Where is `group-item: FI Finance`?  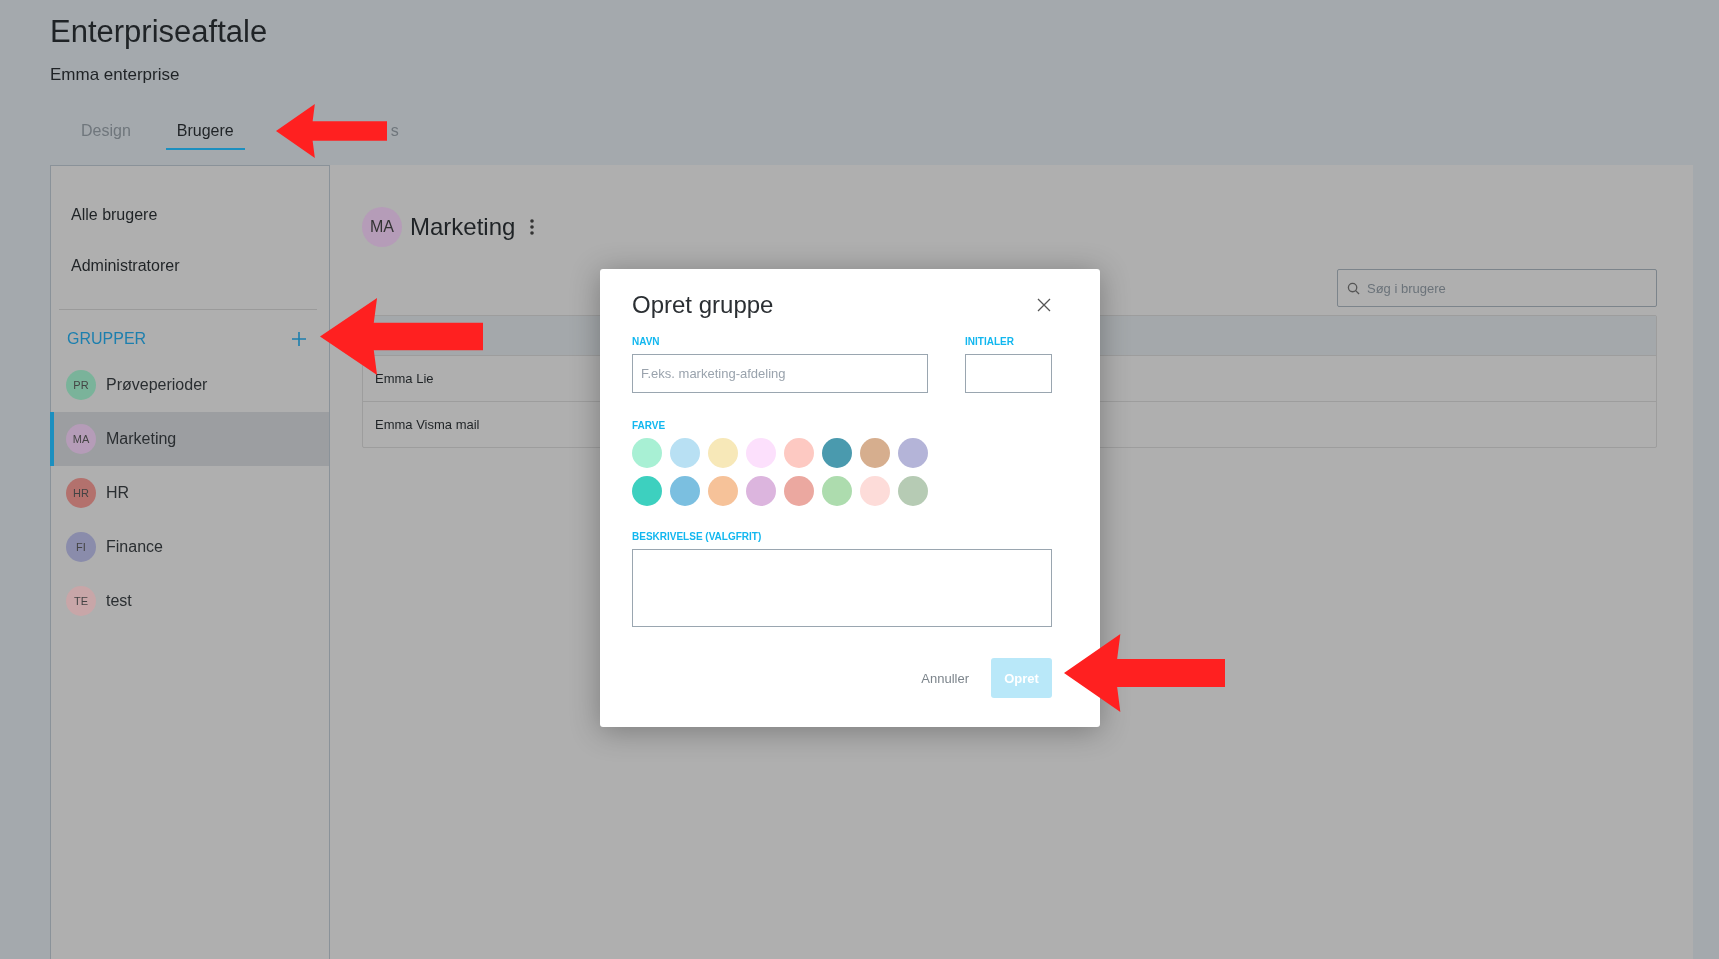
group-item: FI Finance is located at coordinates (189, 547).